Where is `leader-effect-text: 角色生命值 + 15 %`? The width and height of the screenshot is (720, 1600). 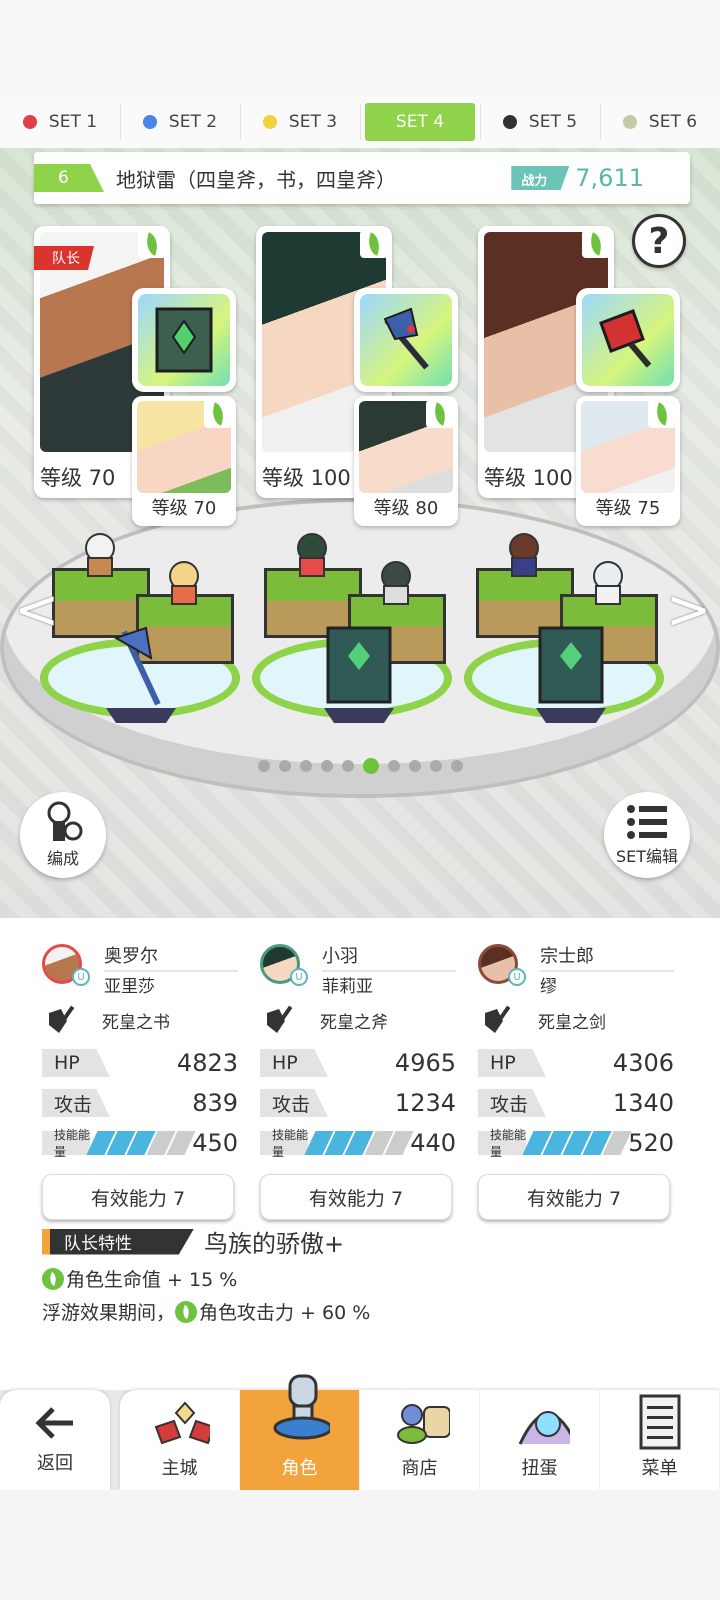
leader-effect-text: 角色生命值 + 15 % is located at coordinates (152, 1280).